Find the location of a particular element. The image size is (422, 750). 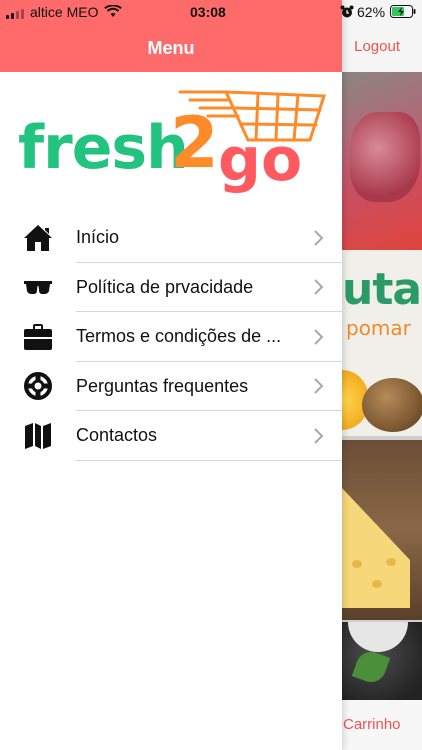

menu-item-label: Política de prvacidade is located at coordinates (165, 286).